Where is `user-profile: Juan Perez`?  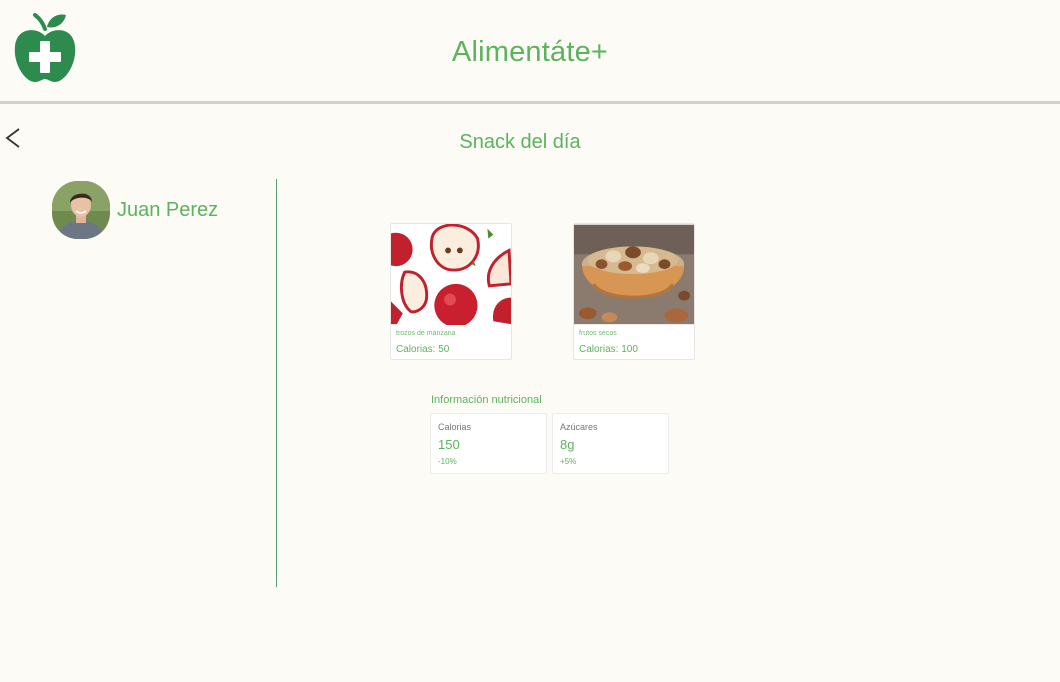 user-profile: Juan Perez is located at coordinates (135, 210).